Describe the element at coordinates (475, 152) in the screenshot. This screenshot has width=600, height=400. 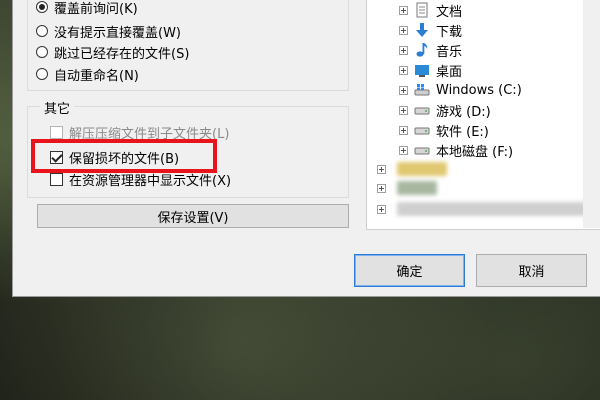
I see `tree-item-label: 本地磁盘 (F:)` at that location.